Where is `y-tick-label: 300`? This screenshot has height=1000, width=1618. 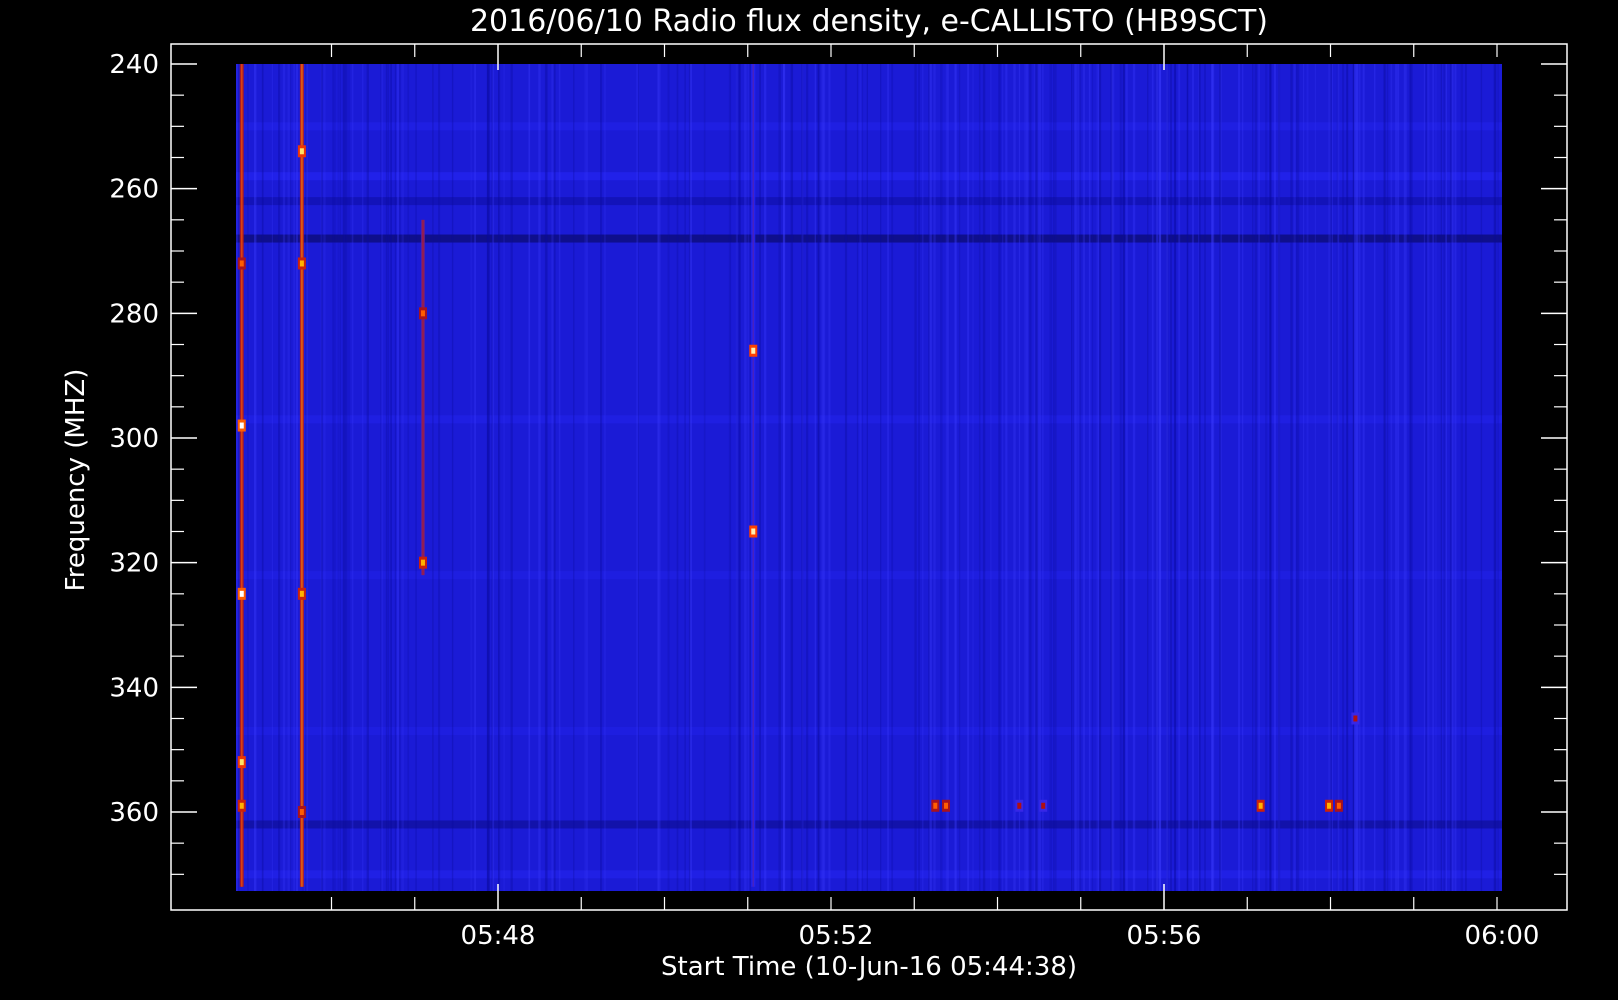 y-tick-label: 300 is located at coordinates (134, 439).